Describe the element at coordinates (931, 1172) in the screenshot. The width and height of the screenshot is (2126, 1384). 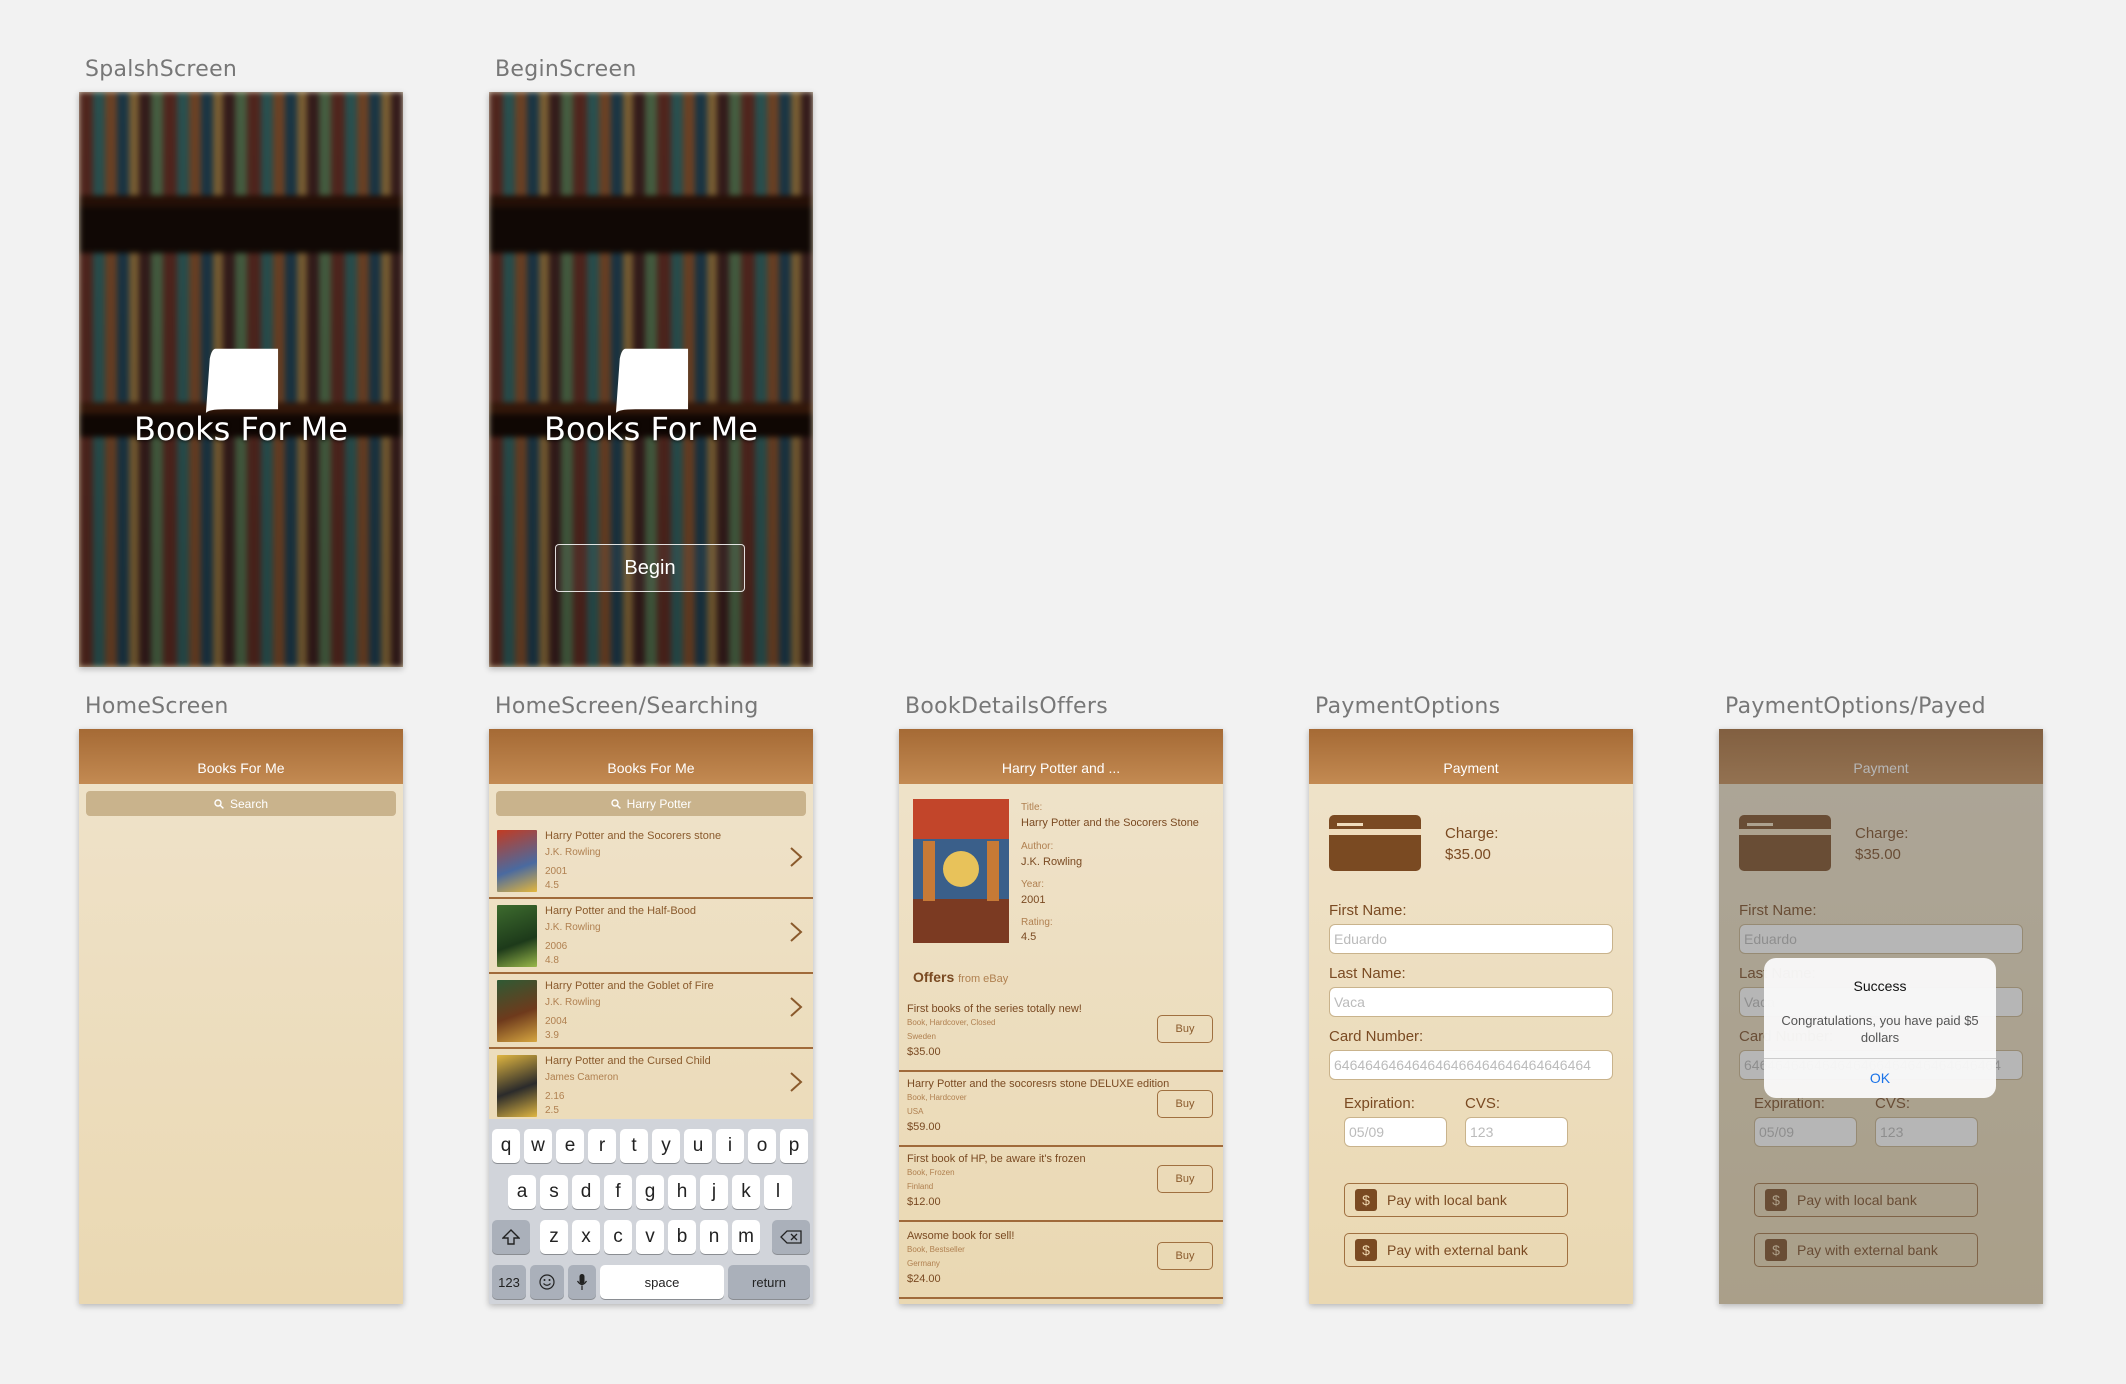
I see `offer-description: Book, Frozen` at that location.